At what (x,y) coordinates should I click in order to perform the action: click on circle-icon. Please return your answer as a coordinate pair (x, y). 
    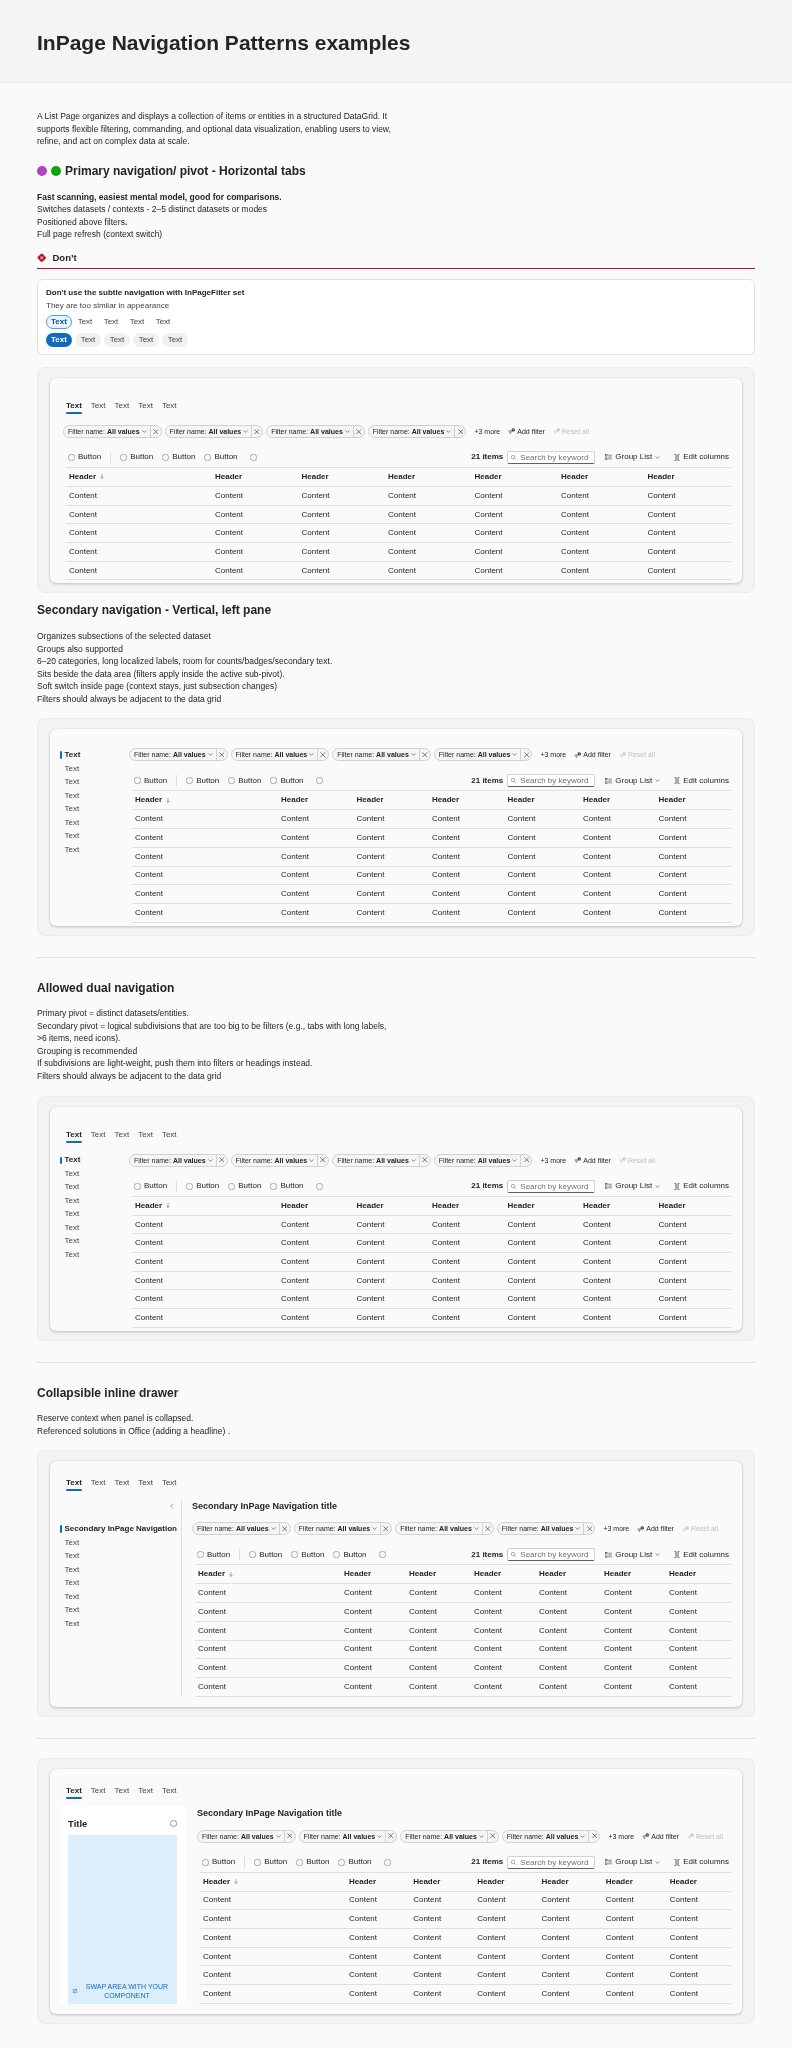
    Looking at the image, I should click on (173, 1824).